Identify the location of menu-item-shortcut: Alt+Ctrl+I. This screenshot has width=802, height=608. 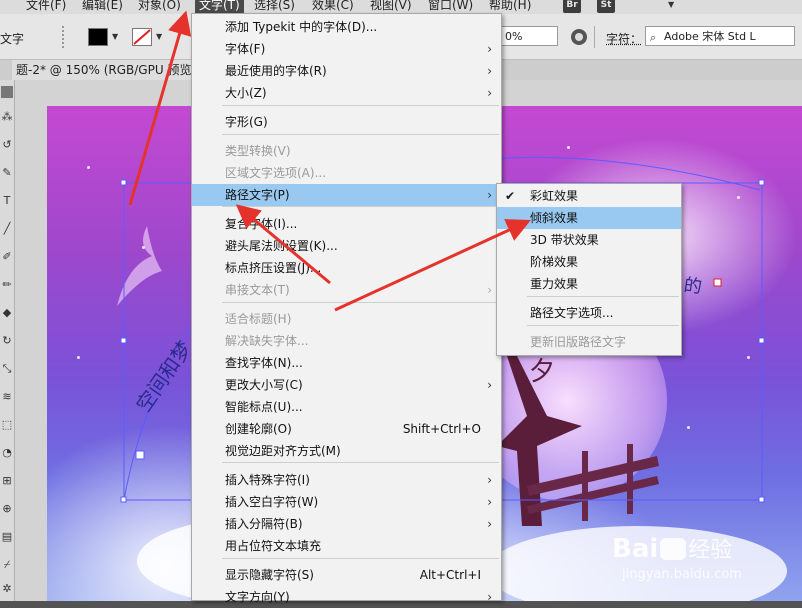
(450, 575).